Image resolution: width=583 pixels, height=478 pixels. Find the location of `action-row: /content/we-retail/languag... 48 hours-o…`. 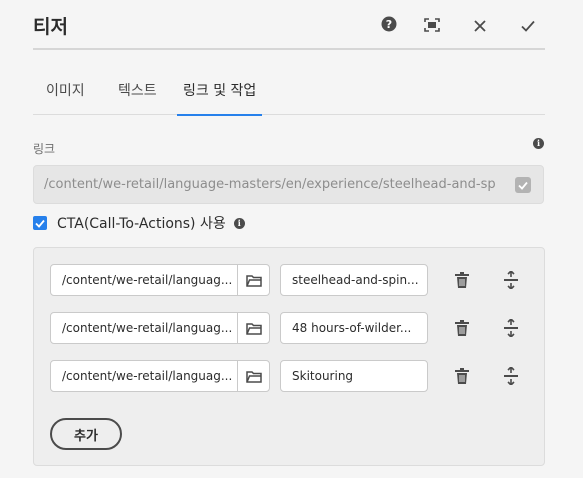

action-row: /content/we-retail/languag... 48 hours-o… is located at coordinates (290, 328).